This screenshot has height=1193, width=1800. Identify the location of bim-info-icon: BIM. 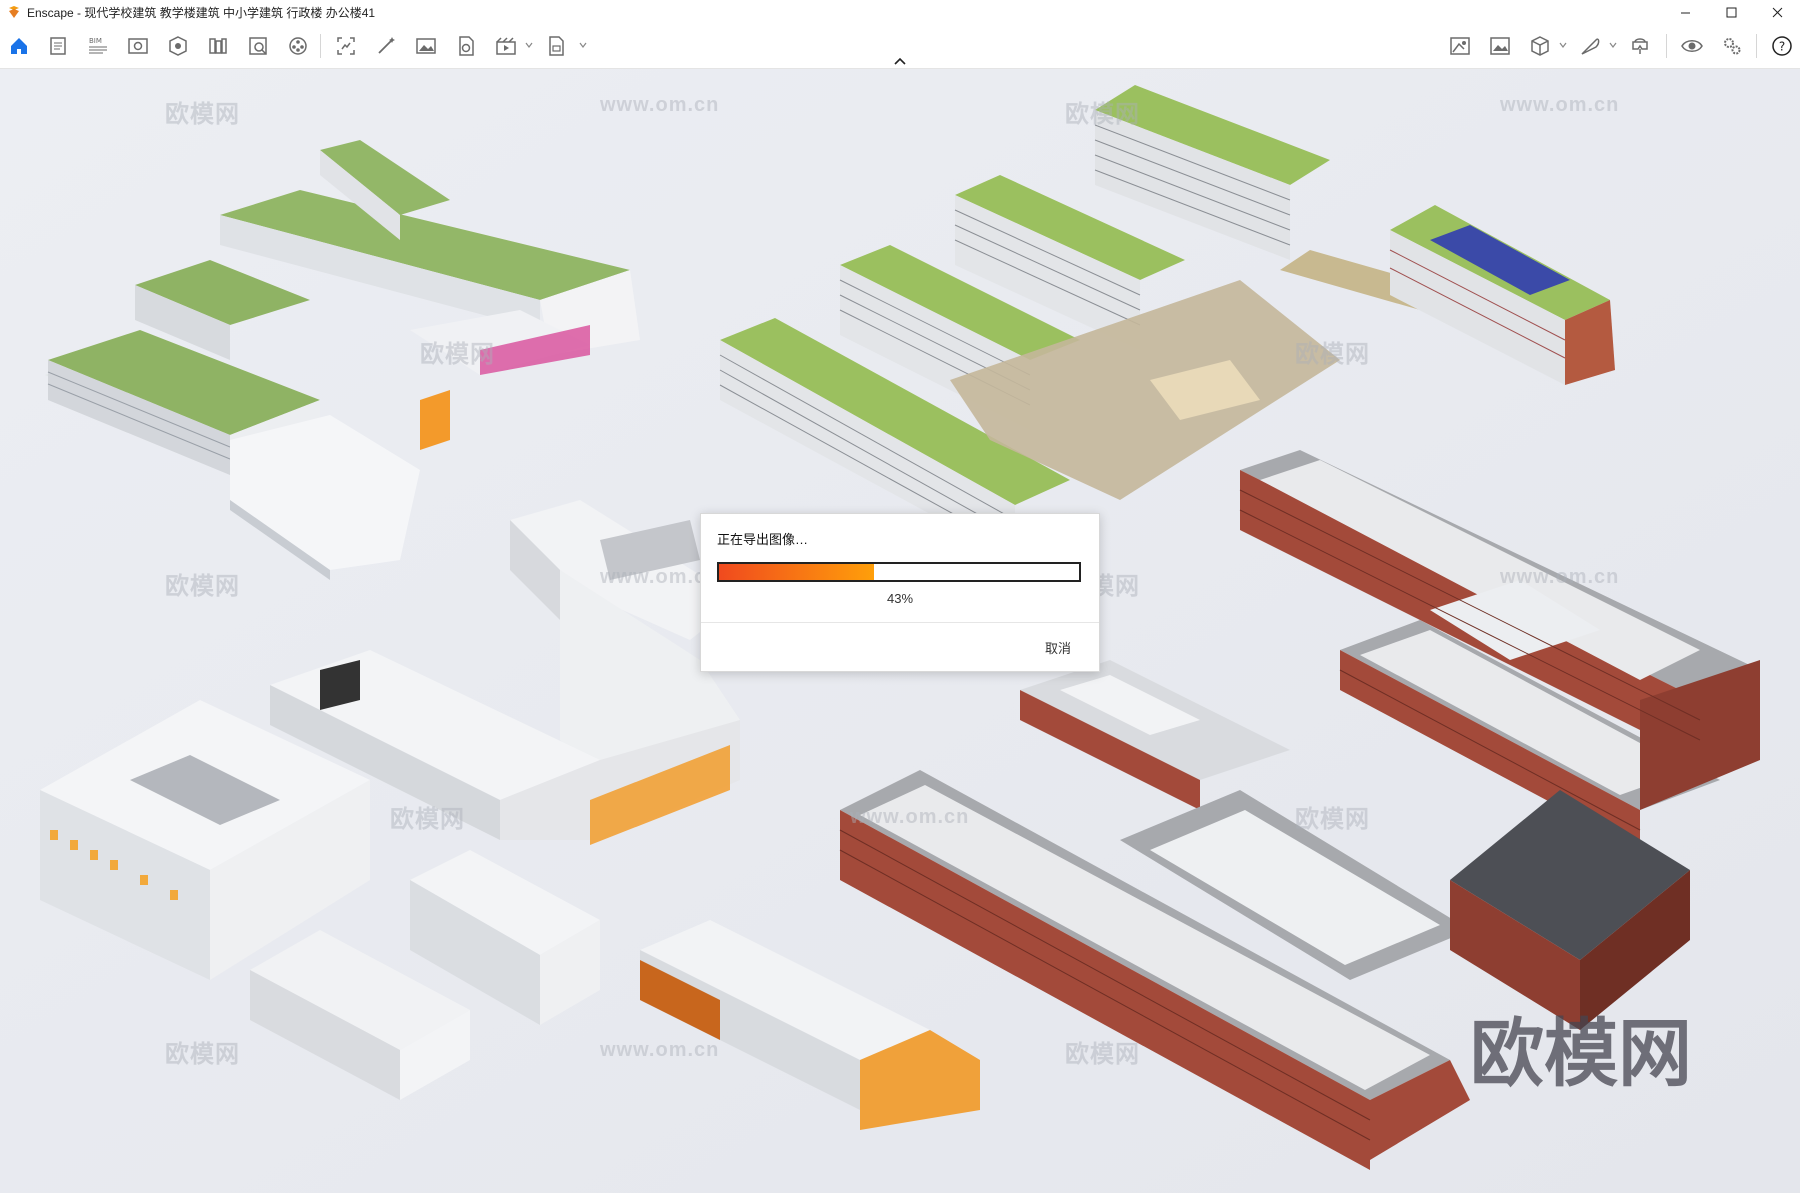
(98, 46).